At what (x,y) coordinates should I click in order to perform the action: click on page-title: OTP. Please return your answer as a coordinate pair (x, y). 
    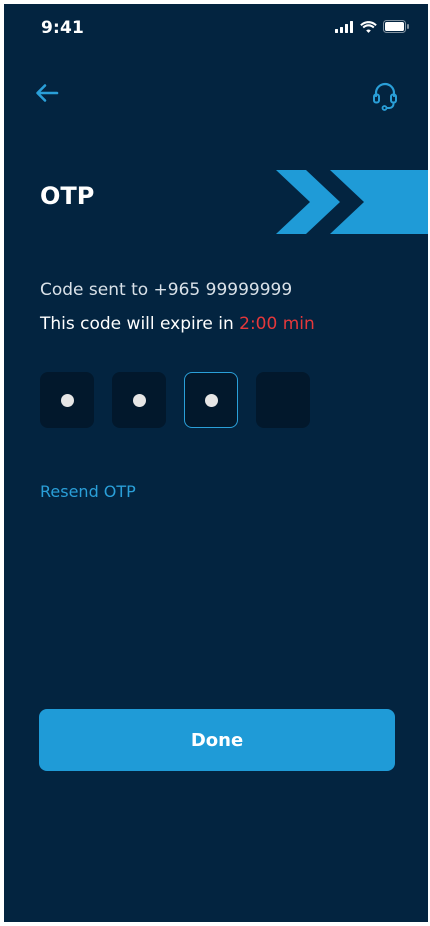
    Looking at the image, I should click on (67, 196).